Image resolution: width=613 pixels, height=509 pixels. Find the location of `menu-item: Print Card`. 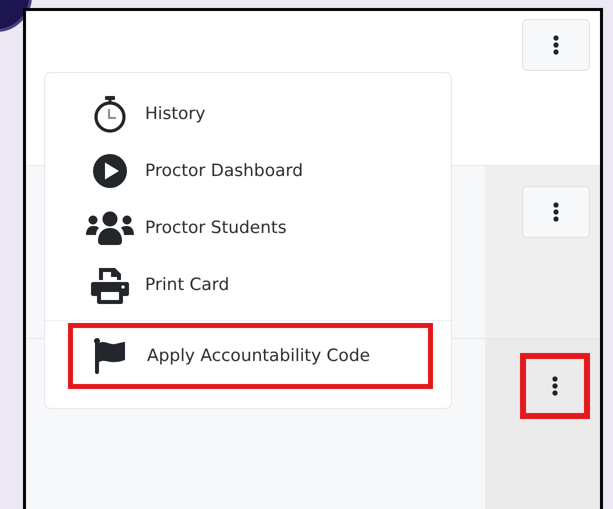

menu-item: Print Card is located at coordinates (157, 285).